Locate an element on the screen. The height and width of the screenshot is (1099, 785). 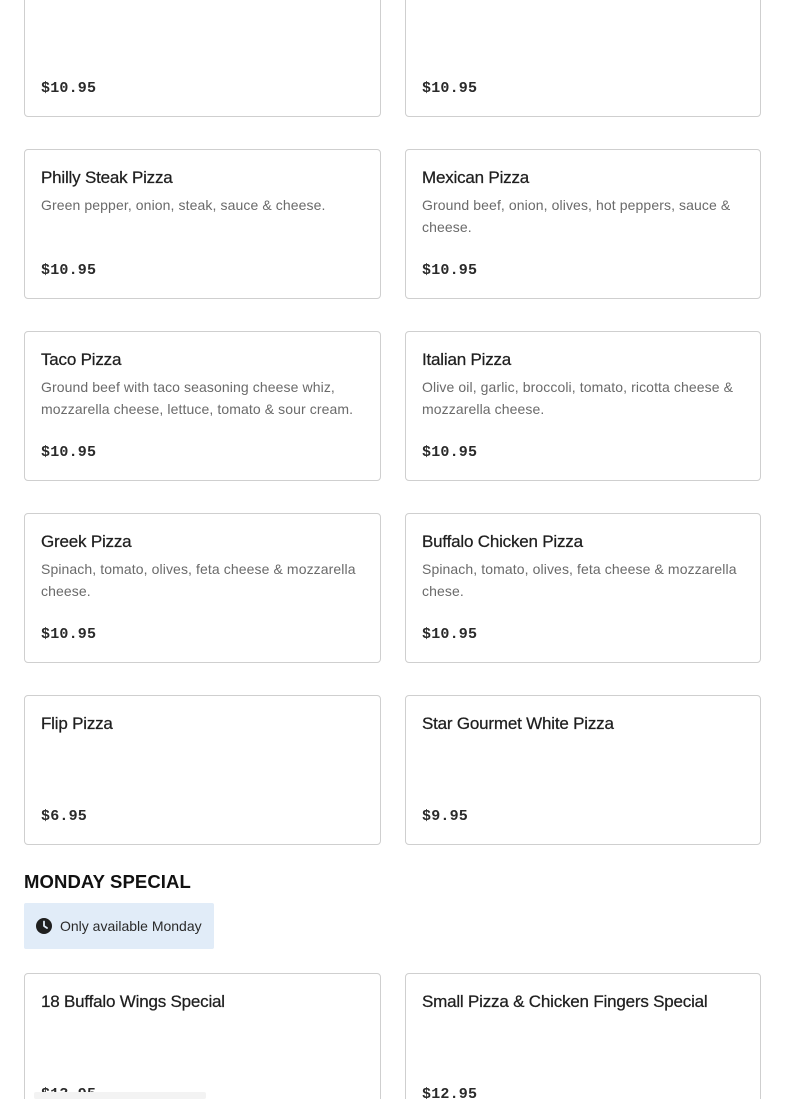
menu-item-name: Italian Pizza is located at coordinates (467, 359).